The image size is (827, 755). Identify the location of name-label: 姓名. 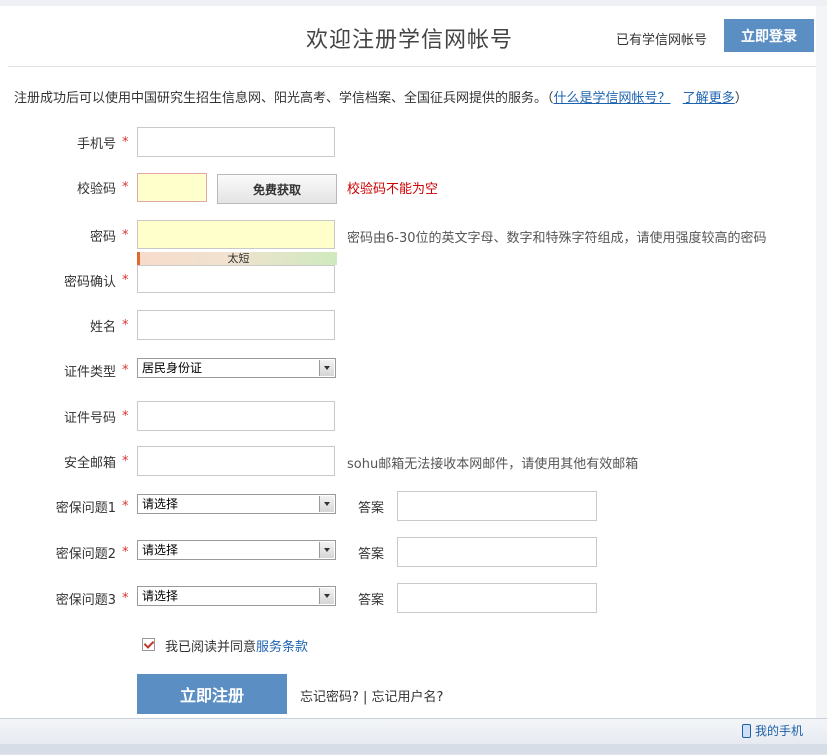
(102, 327).